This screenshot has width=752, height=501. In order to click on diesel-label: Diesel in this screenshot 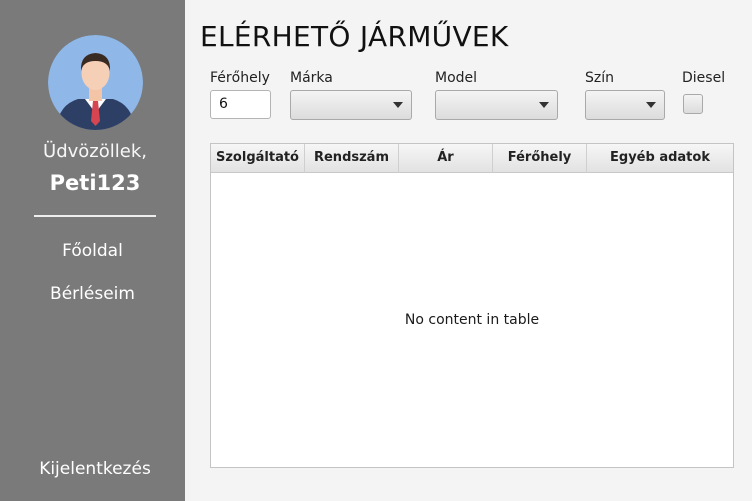, I will do `click(704, 78)`.